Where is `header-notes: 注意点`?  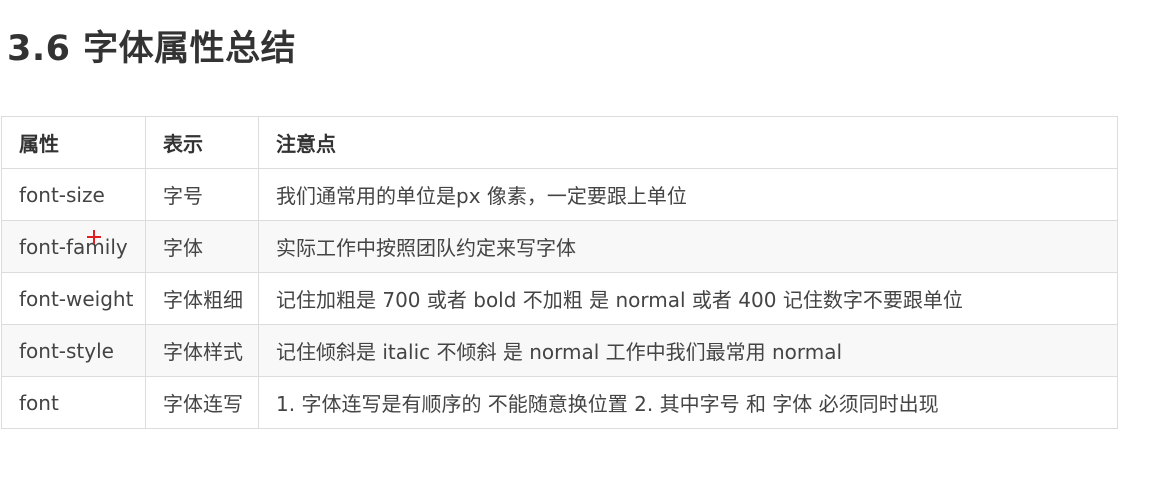
header-notes: 注意点 is located at coordinates (688, 142).